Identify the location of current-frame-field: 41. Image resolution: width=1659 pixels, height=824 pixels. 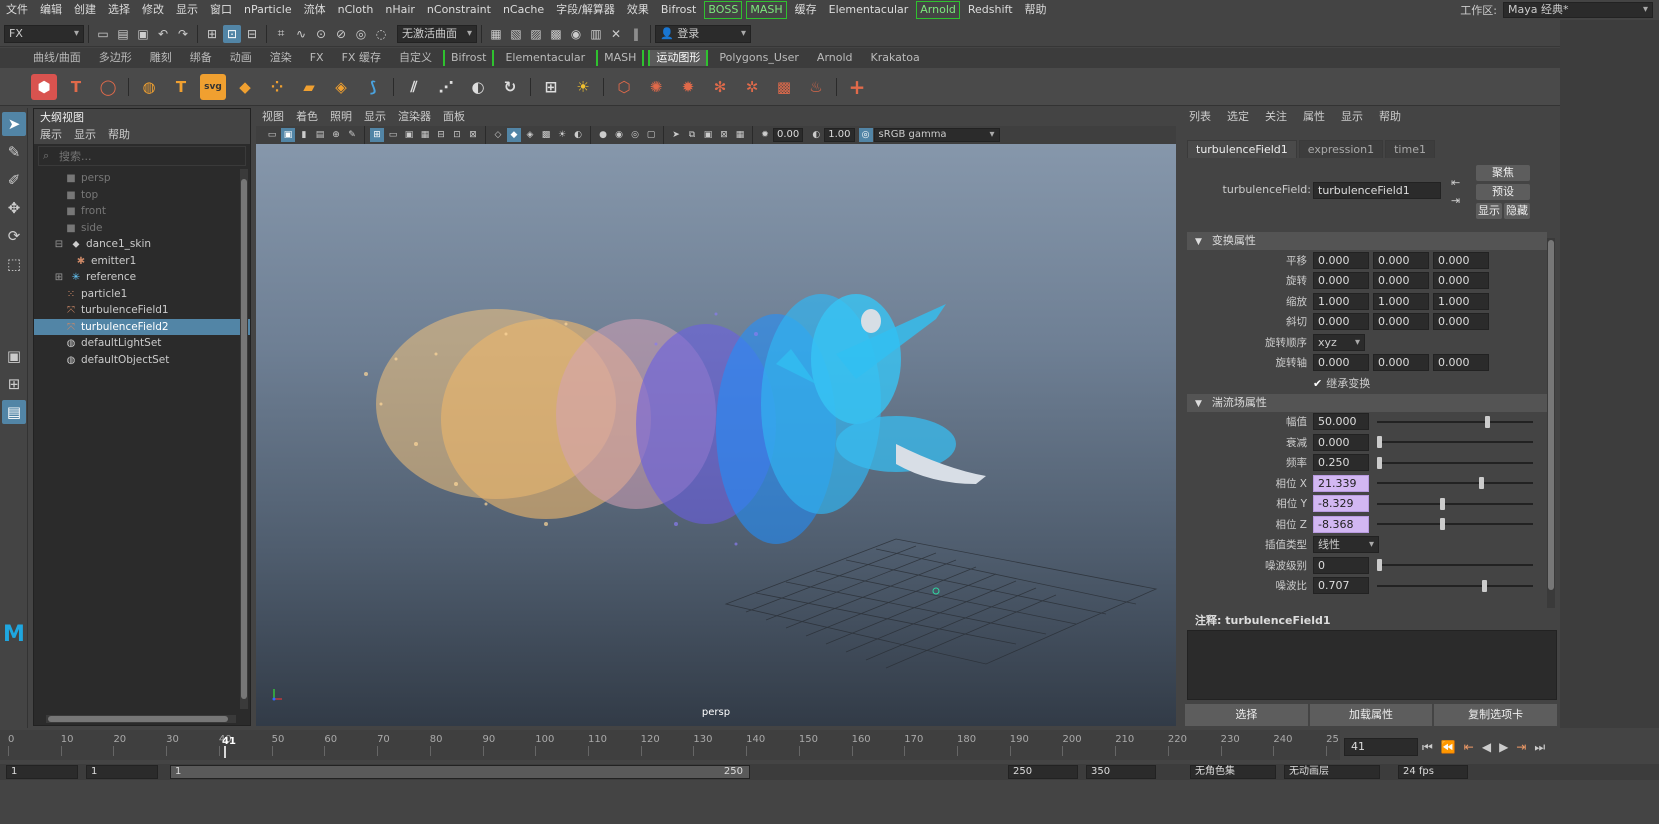
(1381, 747).